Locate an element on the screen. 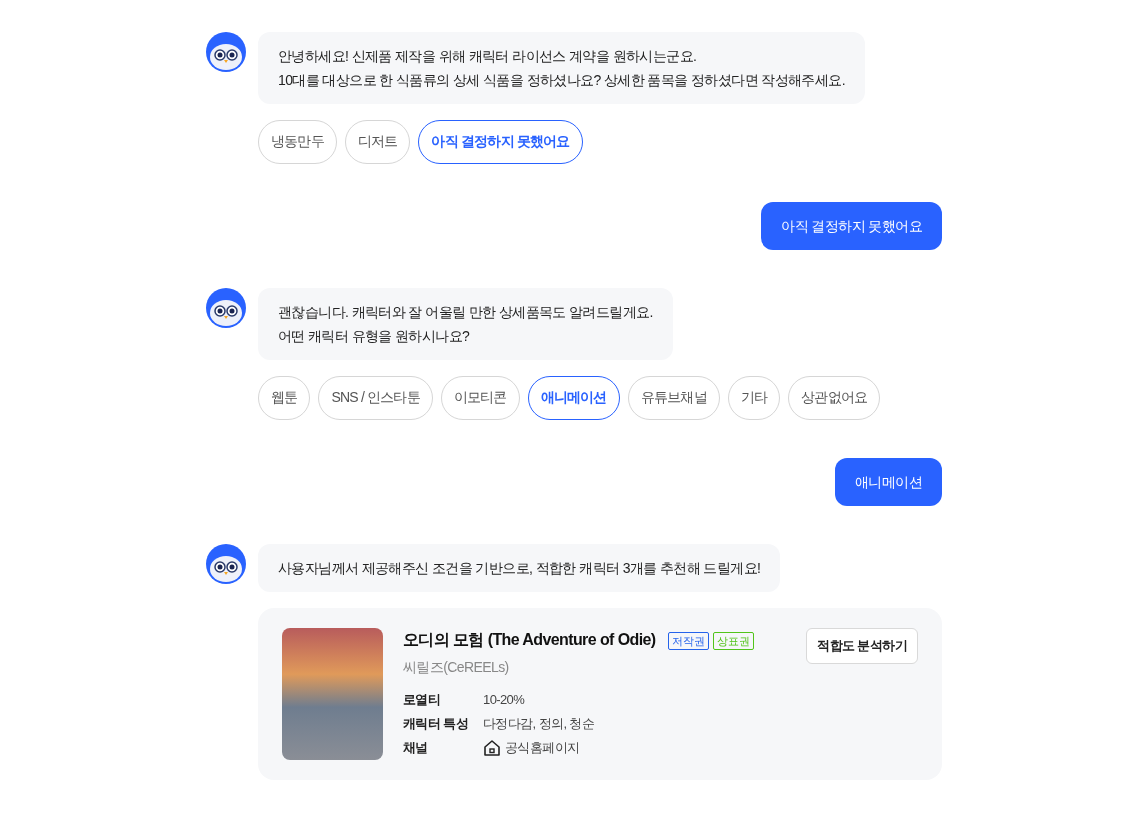 The image size is (1144, 820). bot-message: 안녕하세요! 신제품 제작을 위해 캐릭터 라이선스 계약을 원하시는군요. 10대를 대상으로 한 식품류의 상세 식품을 정하셨나요? 상세한 품목을 정하셨다면 작성해주세요. is located at coordinates (561, 68).